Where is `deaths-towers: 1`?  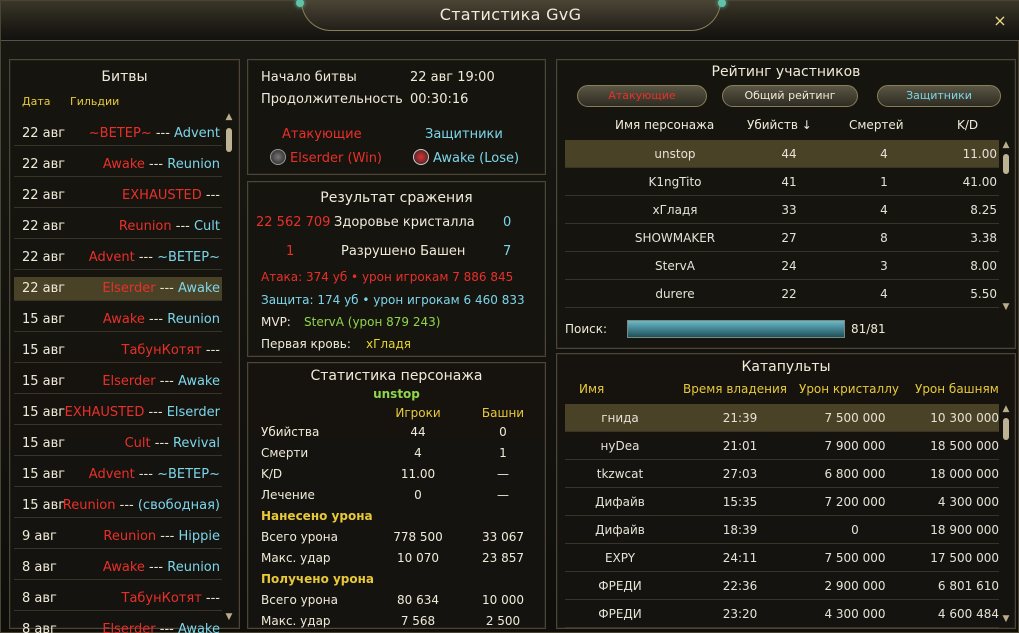
deaths-towers: 1 is located at coordinates (503, 453).